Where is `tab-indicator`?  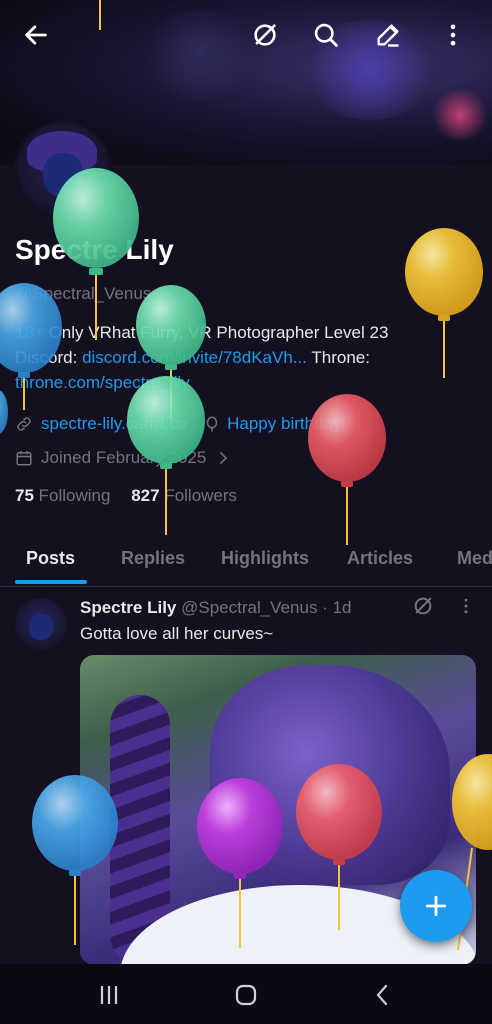
tab-indicator is located at coordinates (51, 582).